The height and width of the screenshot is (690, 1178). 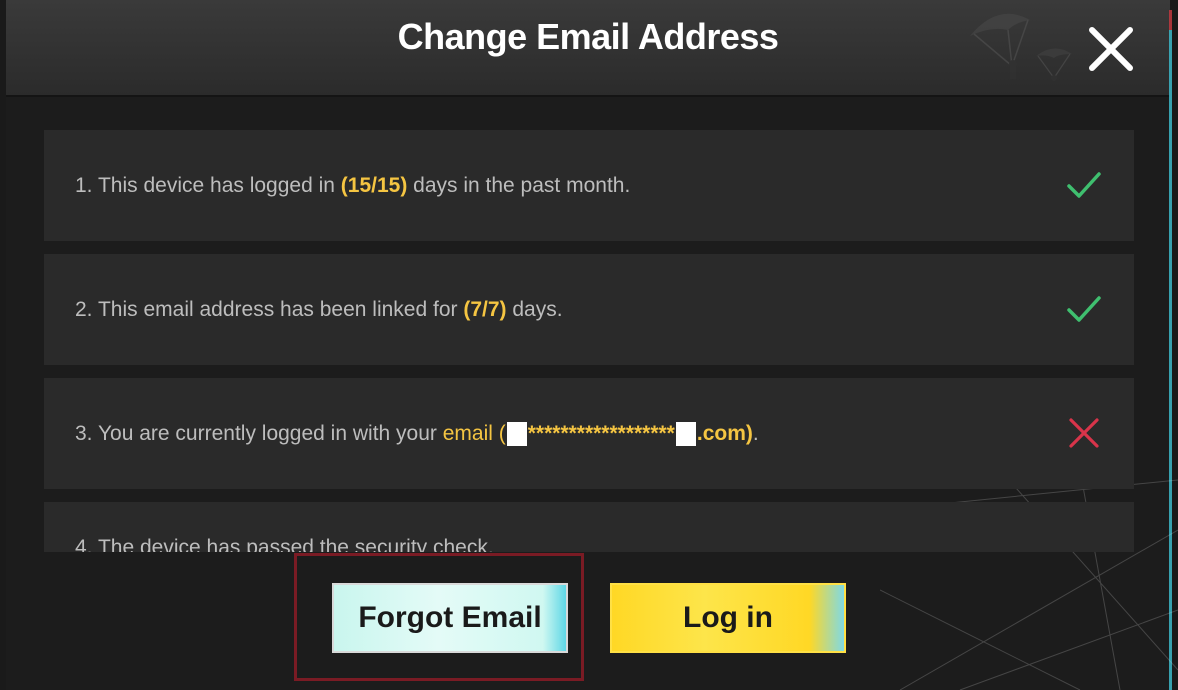 What do you see at coordinates (450, 618) in the screenshot?
I see `forgot-email-button: Forgot Email` at bounding box center [450, 618].